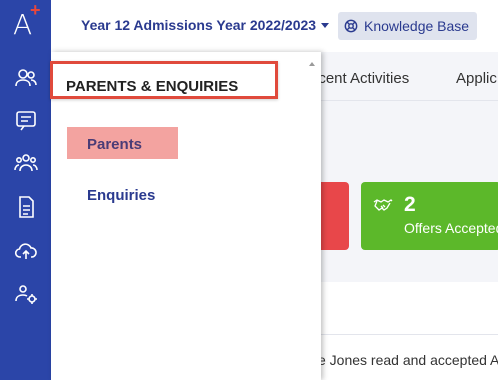 This screenshot has height=380, width=498. I want to click on message-icon, so click(25, 121).